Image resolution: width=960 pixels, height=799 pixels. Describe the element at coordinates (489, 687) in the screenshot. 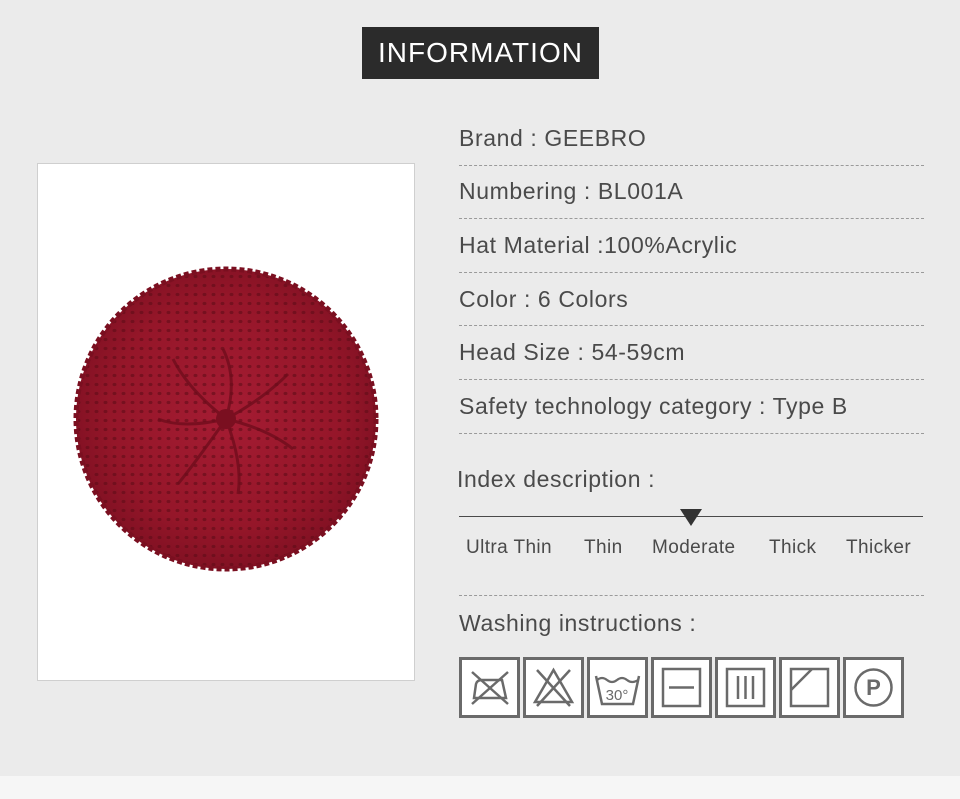

I see `do-not-iron-icon` at that location.